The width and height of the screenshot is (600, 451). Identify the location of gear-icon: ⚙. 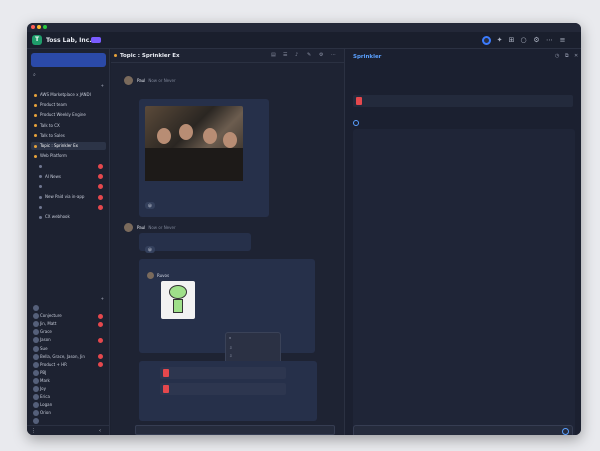
(321, 55).